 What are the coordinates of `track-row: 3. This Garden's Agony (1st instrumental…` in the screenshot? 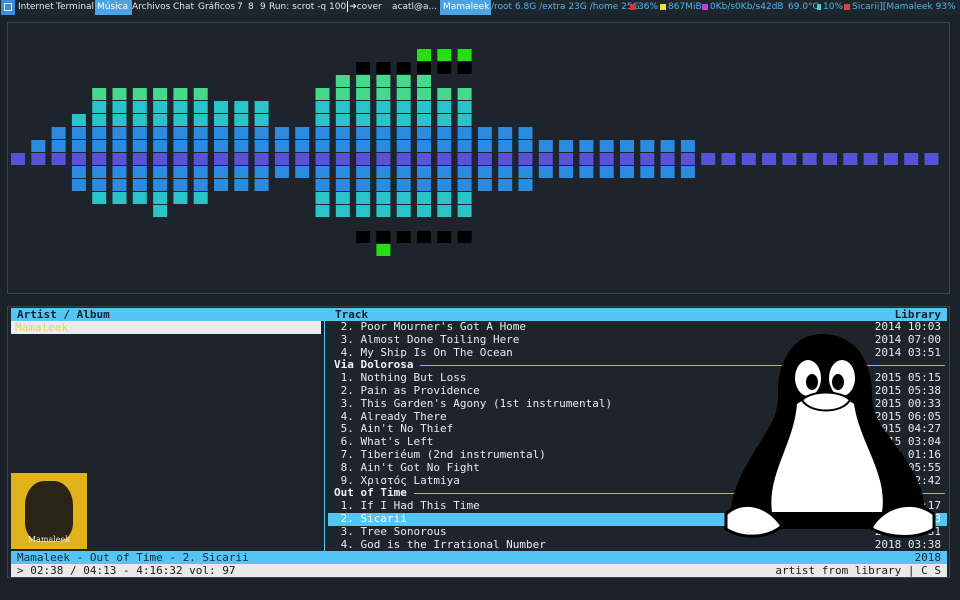 It's located at (637, 404).